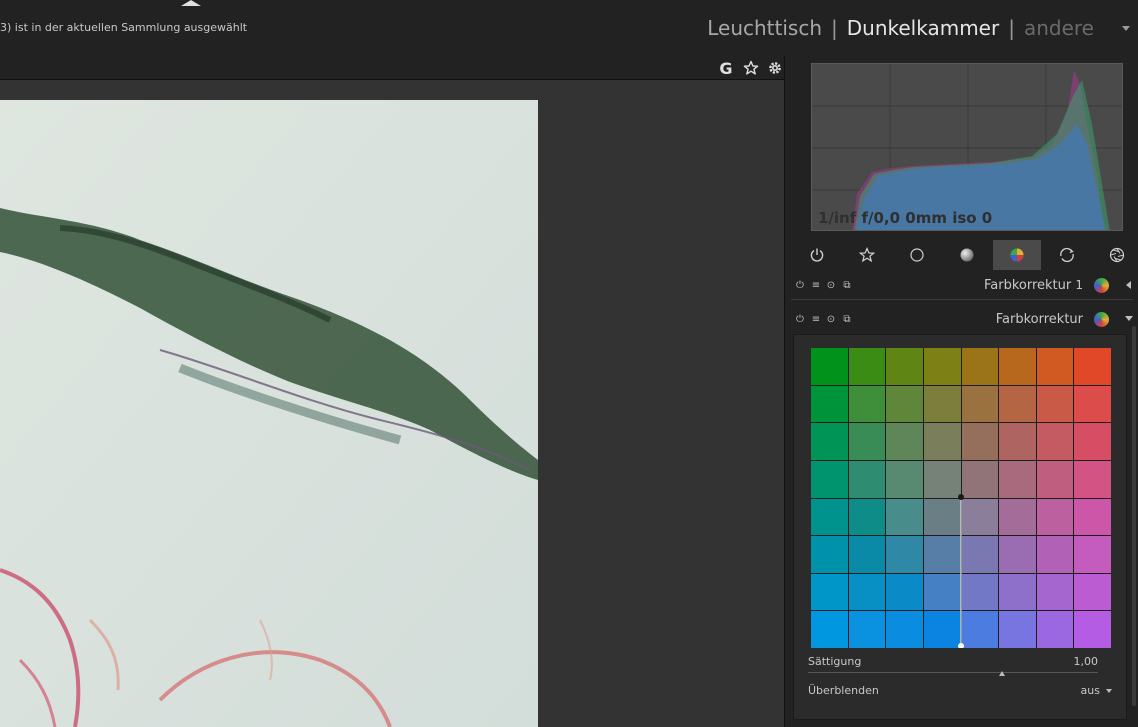 The height and width of the screenshot is (727, 1138). Describe the element at coordinates (961, 285) in the screenshot. I see `module-header-farbkorrektur-1: ⏻ ≡ ⊙ ⧉ Farbkorrektur 1` at that location.